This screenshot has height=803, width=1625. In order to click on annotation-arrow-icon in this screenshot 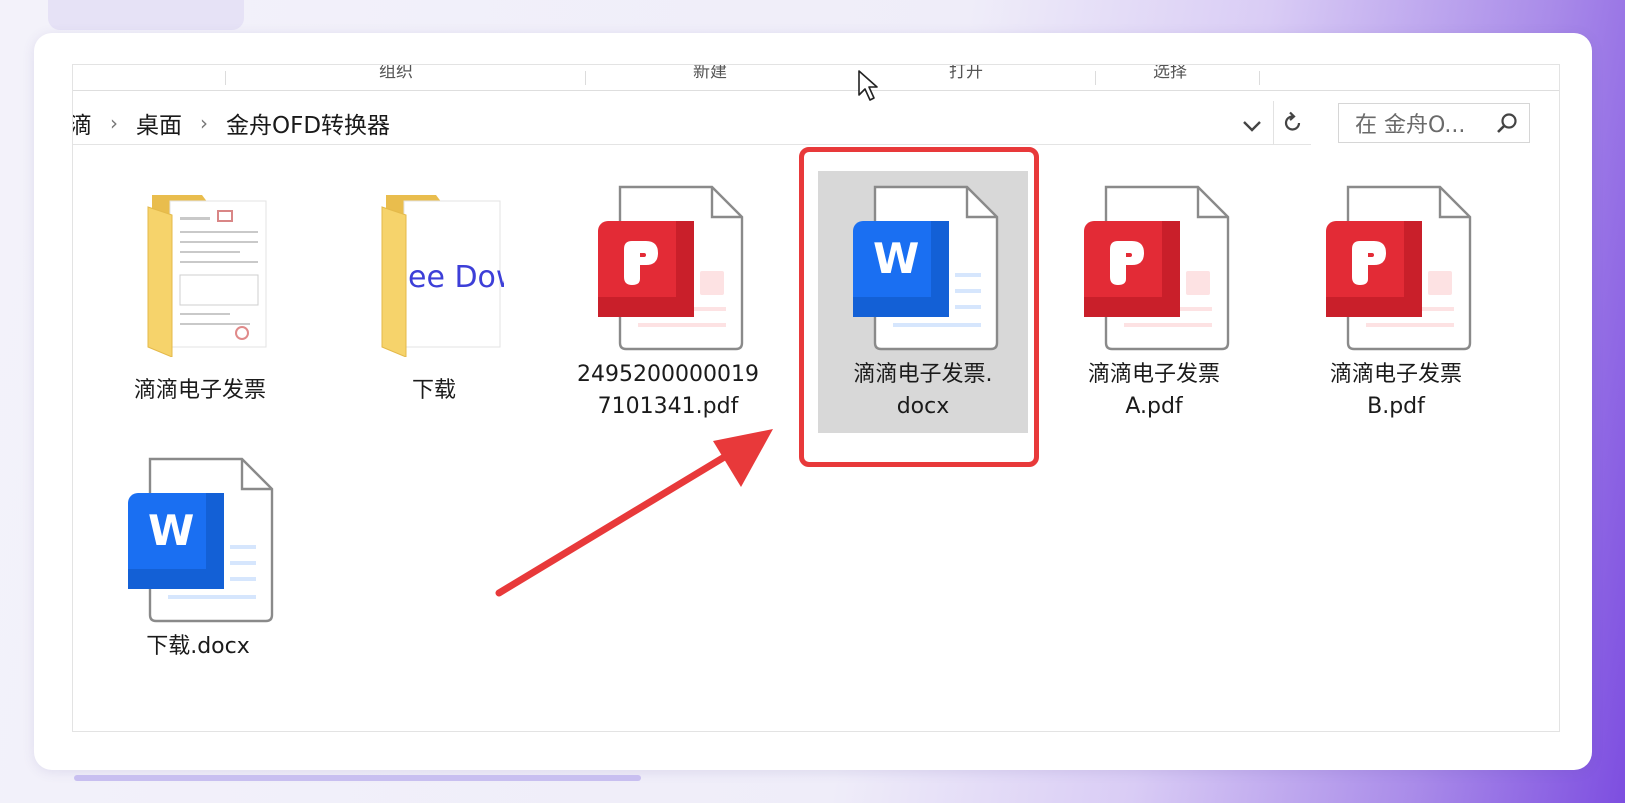, I will do `click(634, 513)`.